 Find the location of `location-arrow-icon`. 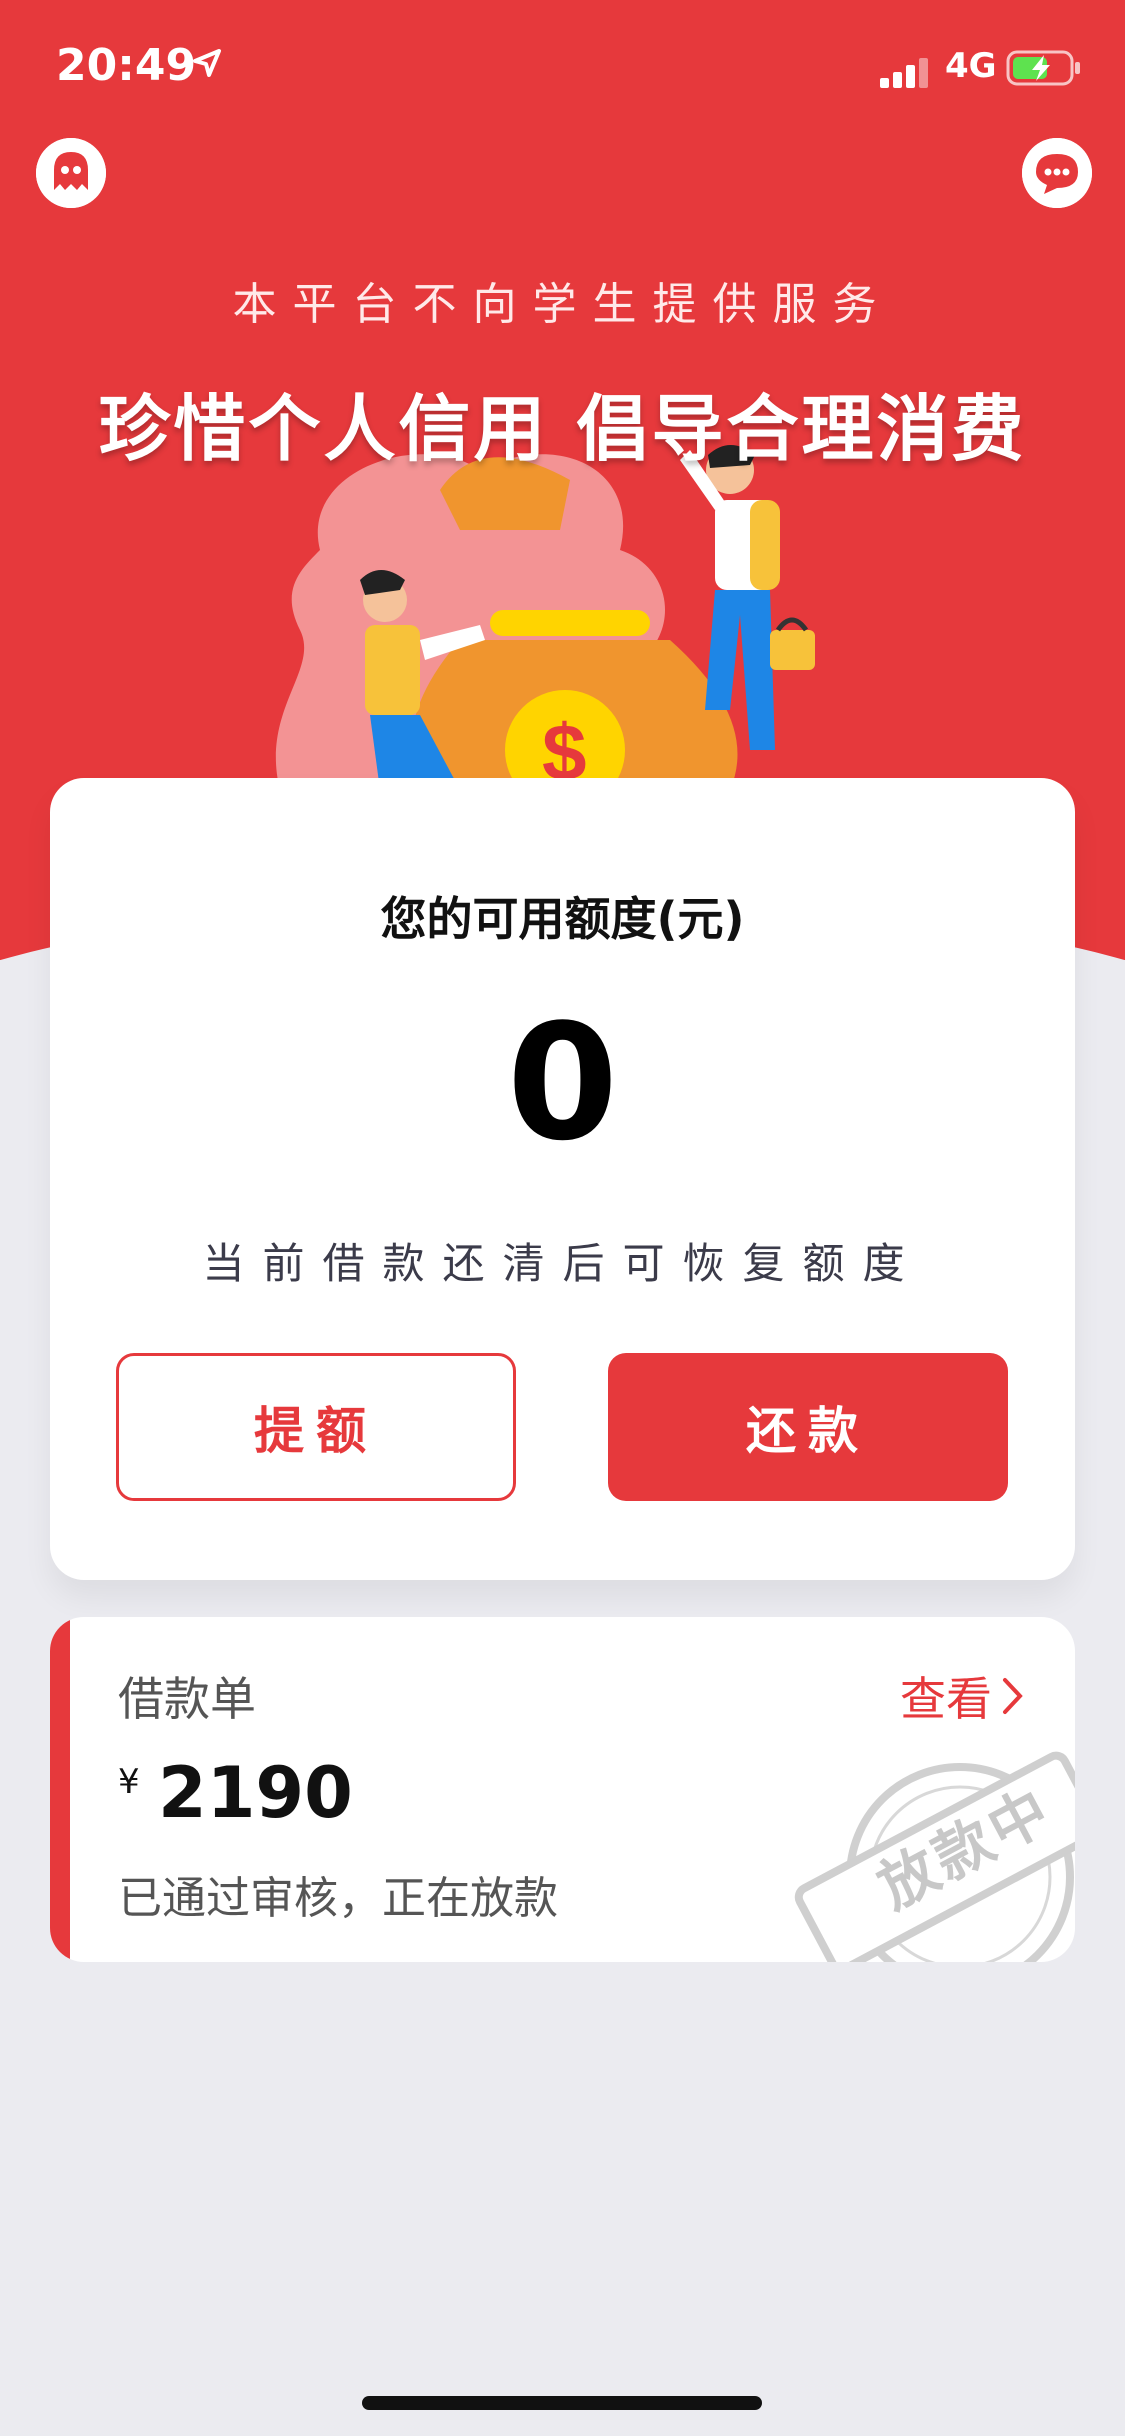

location-arrow-icon is located at coordinates (207, 63).